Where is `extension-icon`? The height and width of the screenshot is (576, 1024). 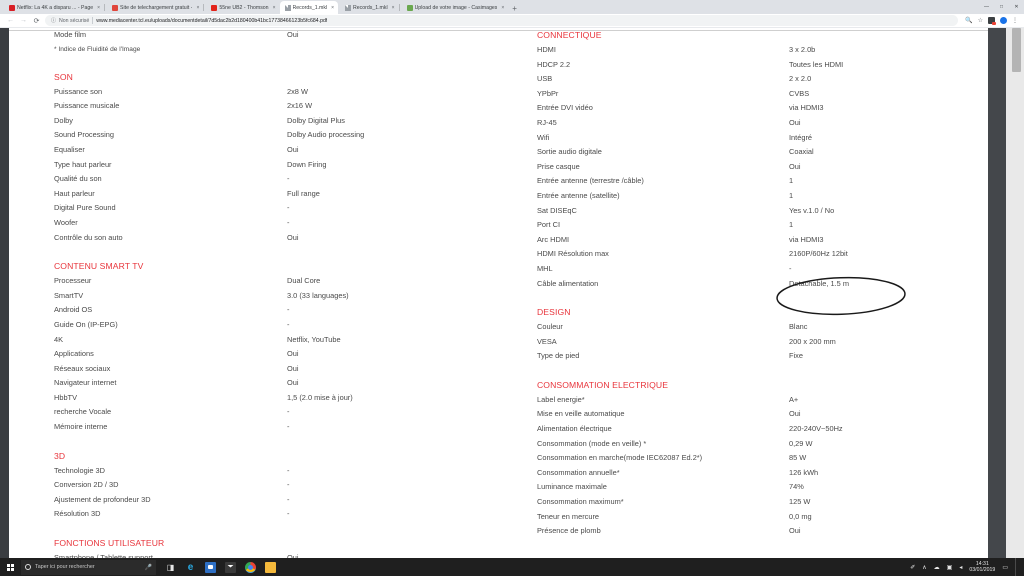
extension-icon is located at coordinates (992, 21).